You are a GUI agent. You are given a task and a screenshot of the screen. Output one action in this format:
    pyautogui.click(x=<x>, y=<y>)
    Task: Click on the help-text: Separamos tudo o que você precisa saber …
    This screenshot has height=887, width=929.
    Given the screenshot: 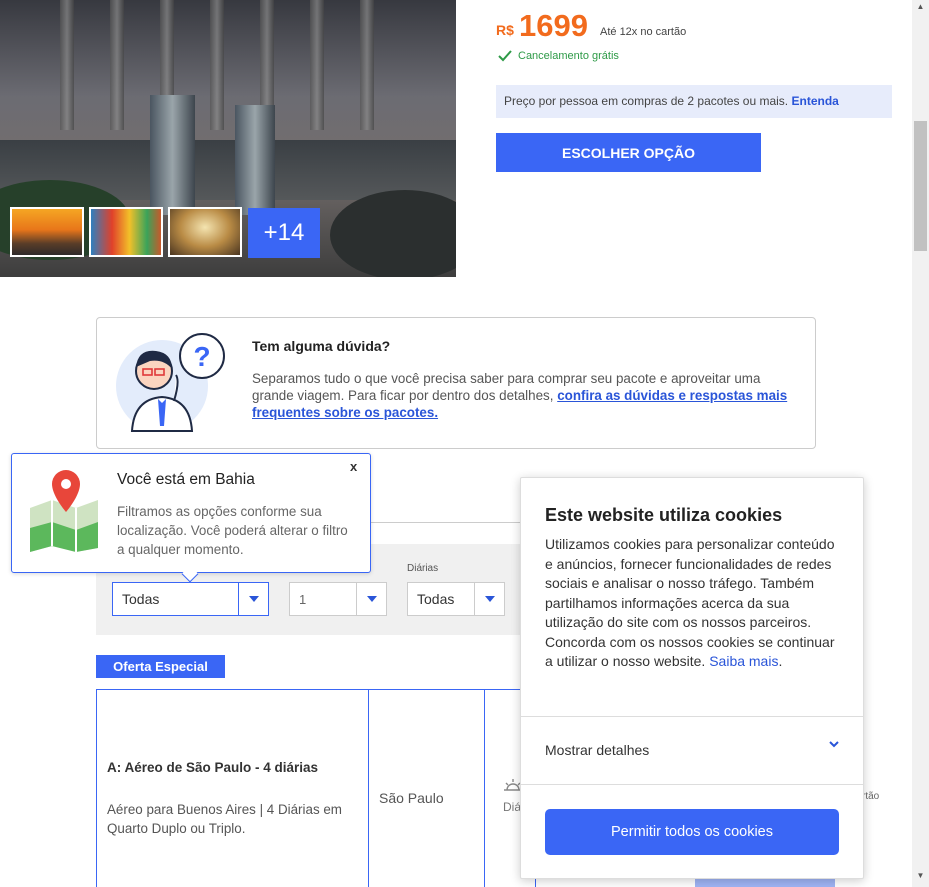 What is the action you would take?
    pyautogui.click(x=524, y=395)
    